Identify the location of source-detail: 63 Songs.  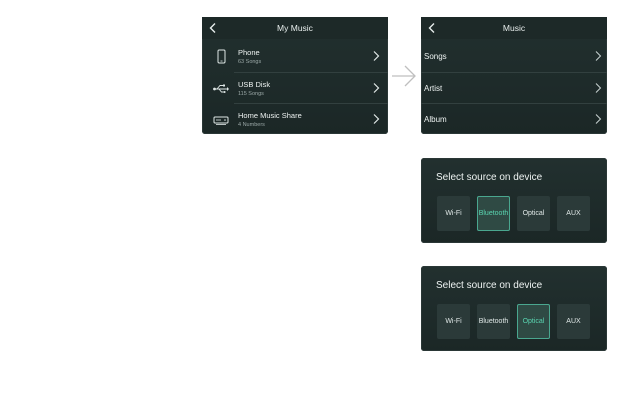
(250, 62).